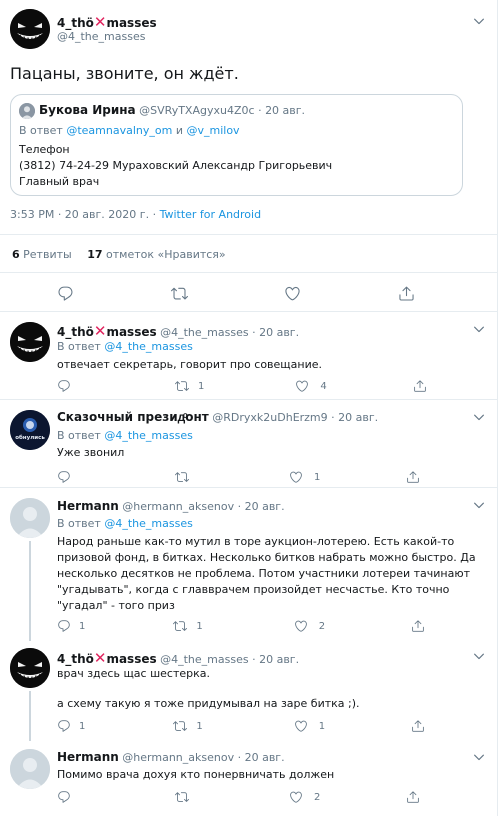  What do you see at coordinates (285, 110) in the screenshot?
I see `quoted-date: 20 авг.` at bounding box center [285, 110].